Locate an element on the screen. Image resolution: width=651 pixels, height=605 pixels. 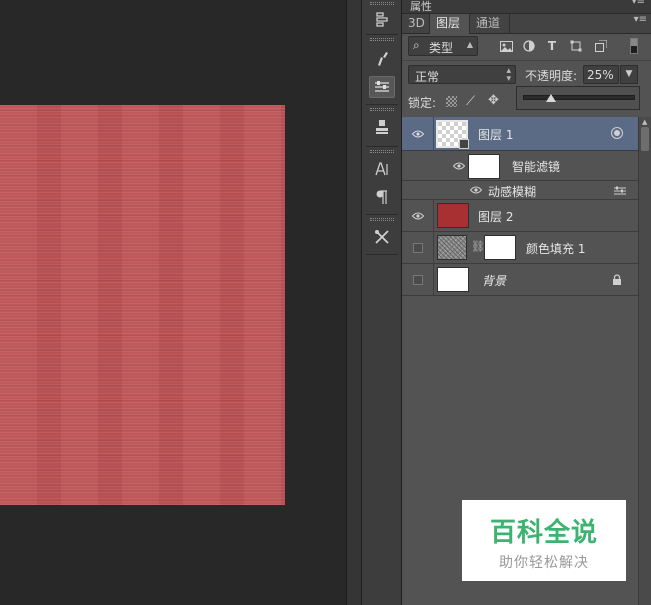
layer-thumbnail-transparent is located at coordinates (452, 134).